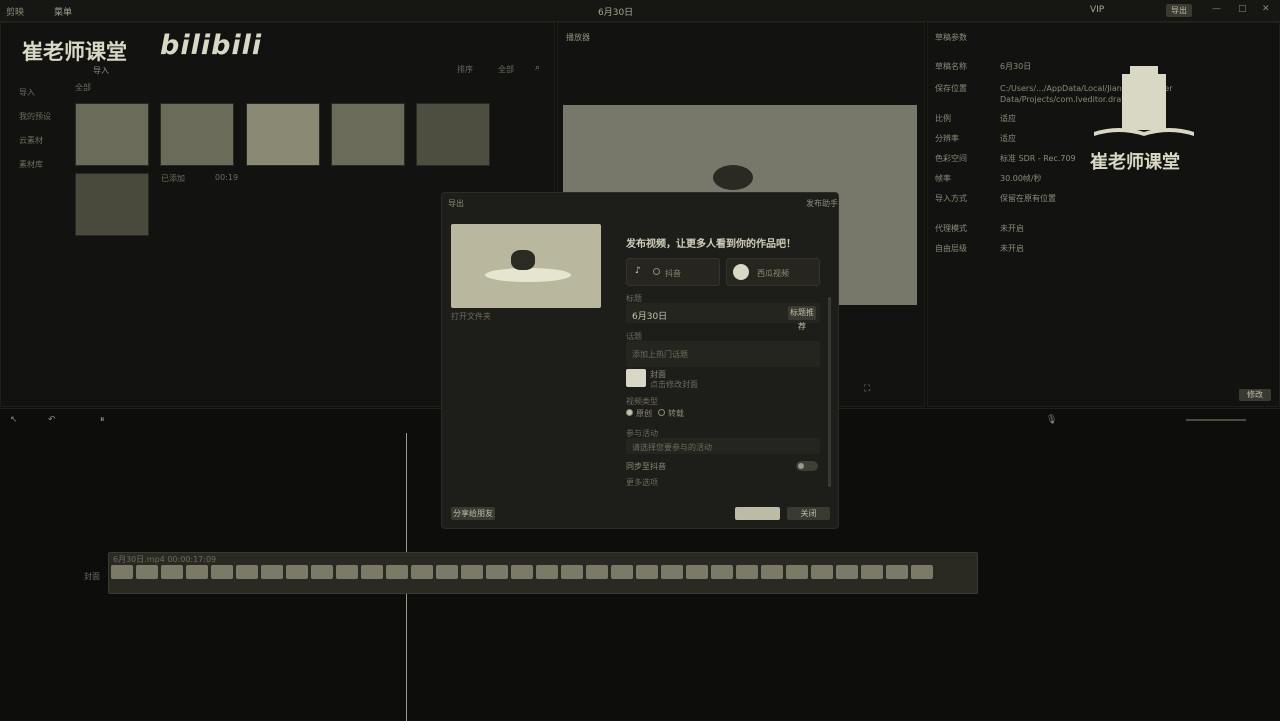  Describe the element at coordinates (650, 317) in the screenshot. I see `title-value: 6月30日` at that location.